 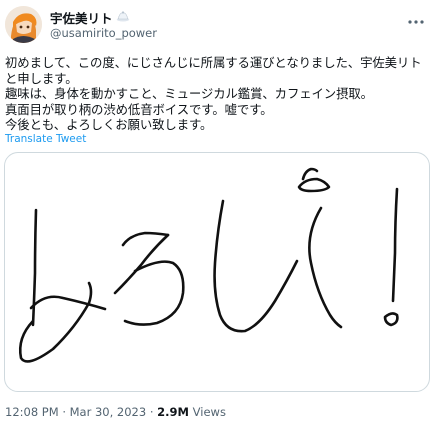 What do you see at coordinates (32, 412) in the screenshot?
I see `tweet-time: 12:08 PM` at bounding box center [32, 412].